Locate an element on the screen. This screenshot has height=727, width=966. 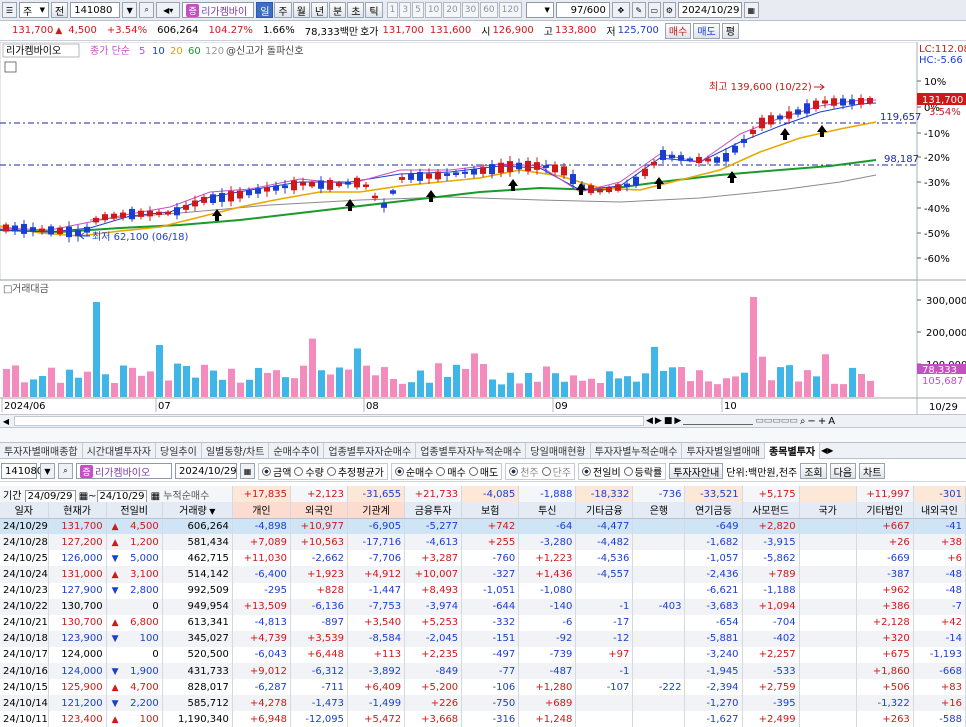
custom-interval-input: ▼ is located at coordinates (539, 10).